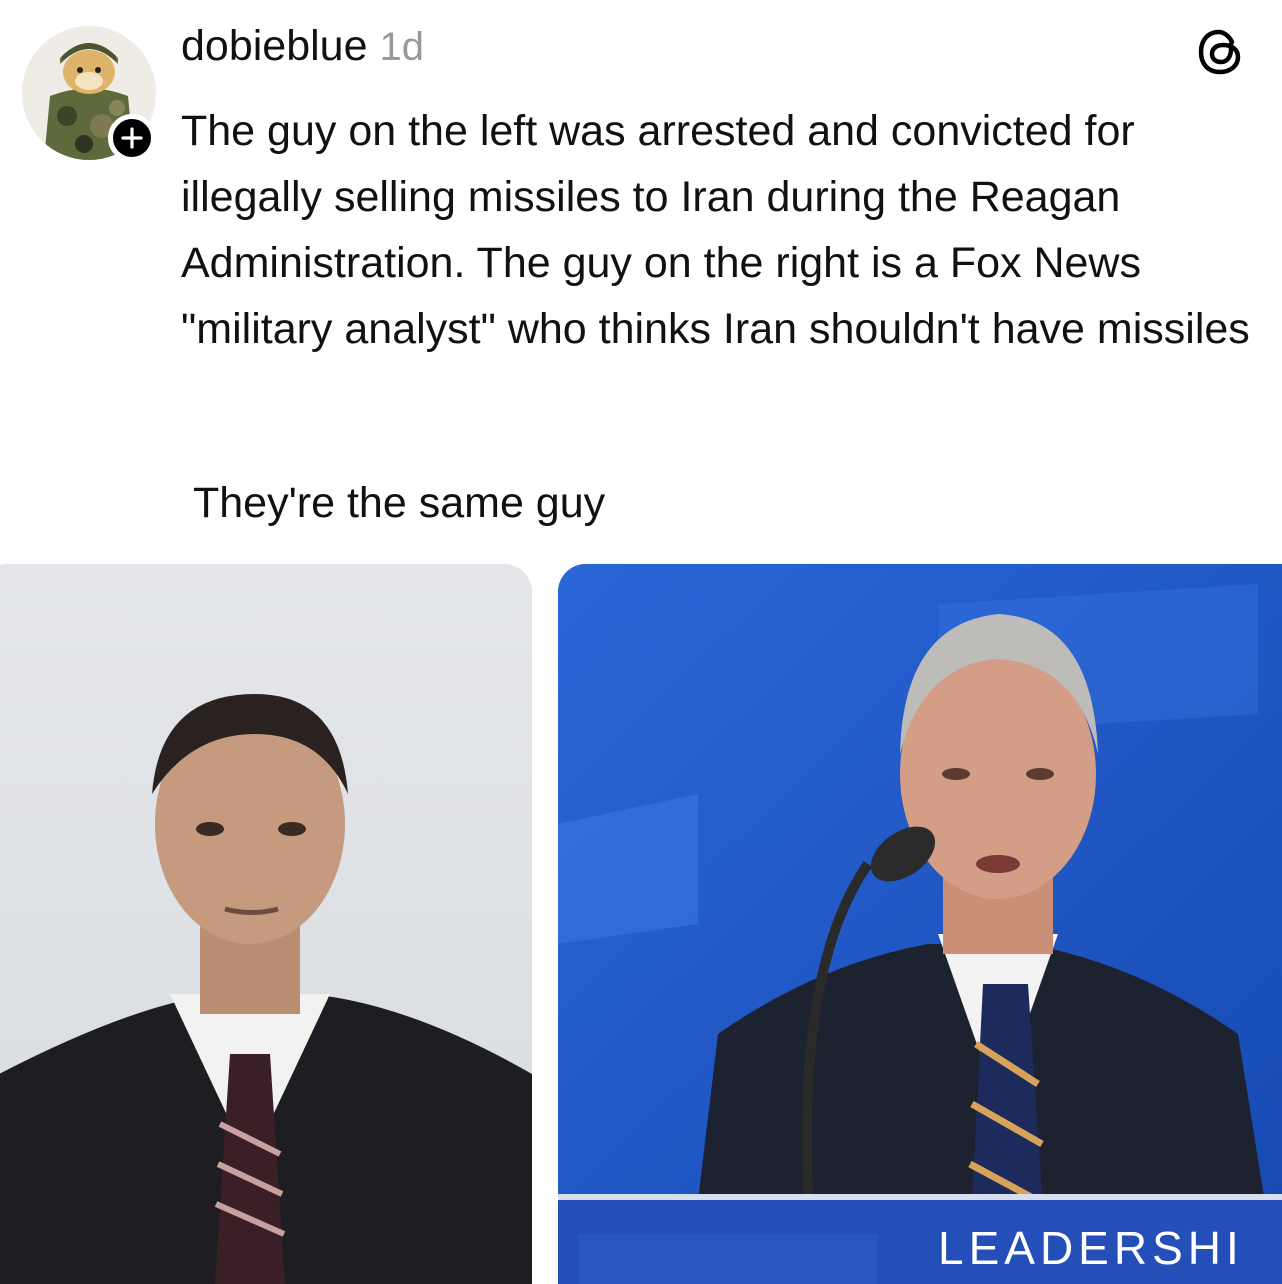  Describe the element at coordinates (402, 47) in the screenshot. I see `post-timestamp: 1d` at that location.